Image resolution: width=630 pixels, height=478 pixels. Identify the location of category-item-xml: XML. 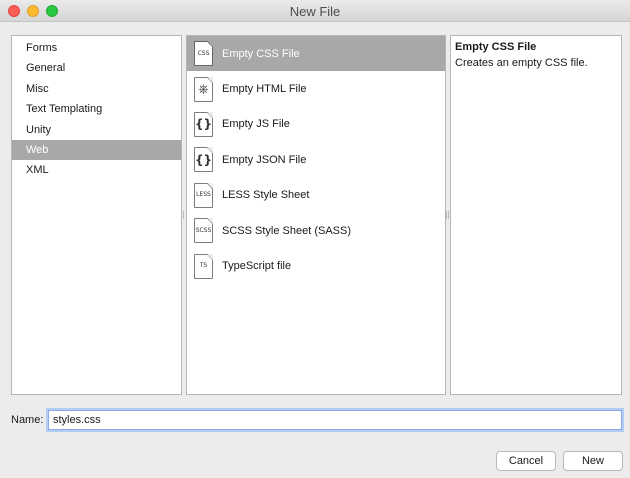
(96, 170).